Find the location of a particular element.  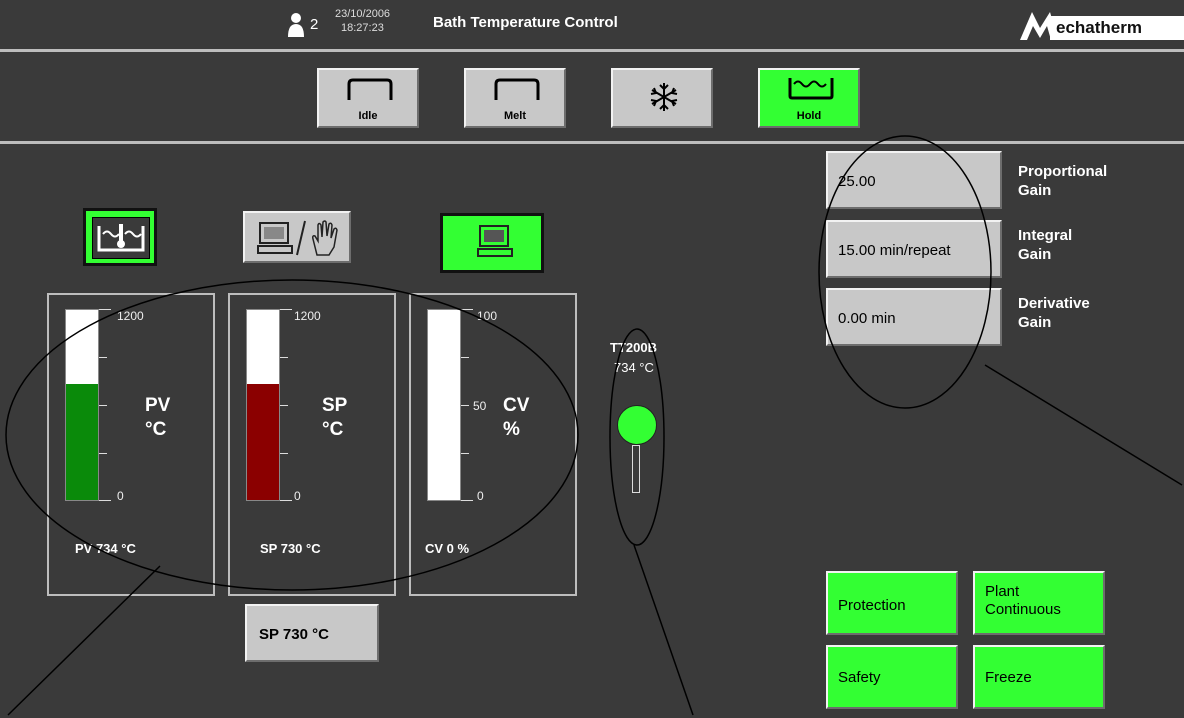

sp-readout: SP 730 °C is located at coordinates (290, 548).